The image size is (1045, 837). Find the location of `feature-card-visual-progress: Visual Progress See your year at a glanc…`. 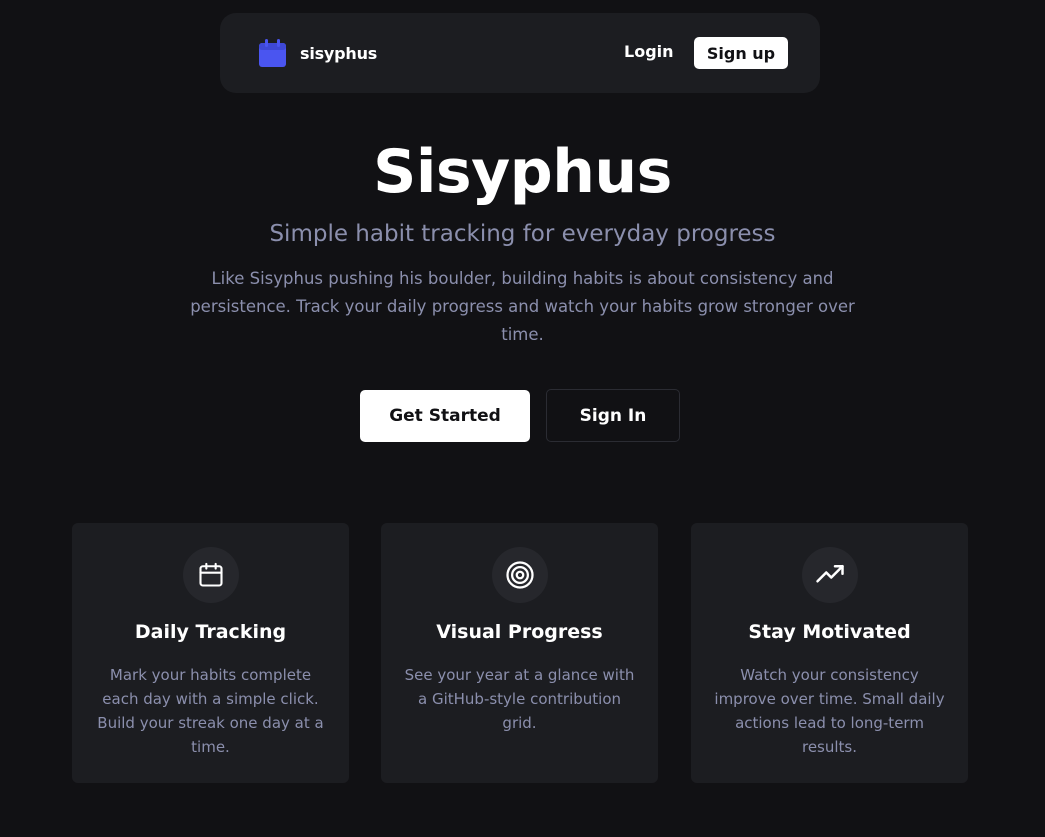

feature-card-visual-progress: Visual Progress See your year at a glanc… is located at coordinates (519, 653).